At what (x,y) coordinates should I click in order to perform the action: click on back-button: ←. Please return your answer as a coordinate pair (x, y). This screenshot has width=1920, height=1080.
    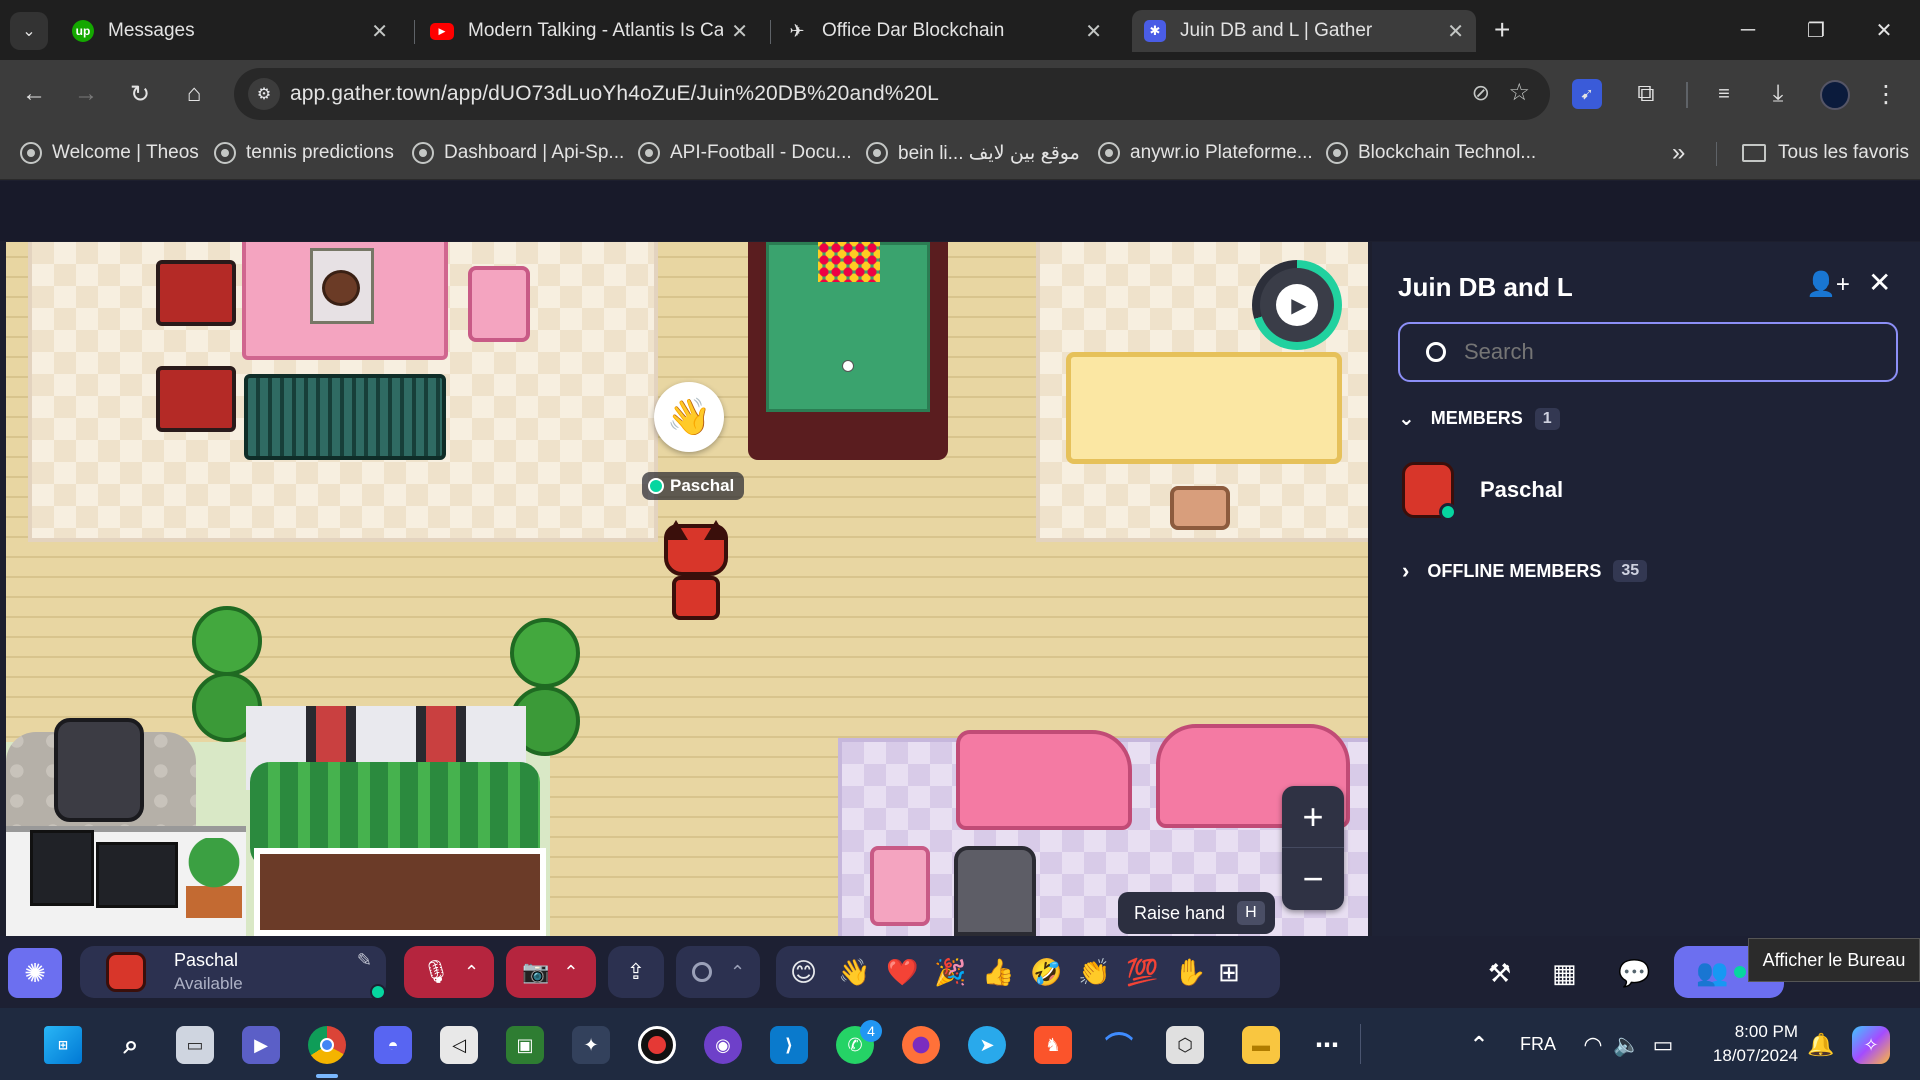
    Looking at the image, I should click on (34, 94).